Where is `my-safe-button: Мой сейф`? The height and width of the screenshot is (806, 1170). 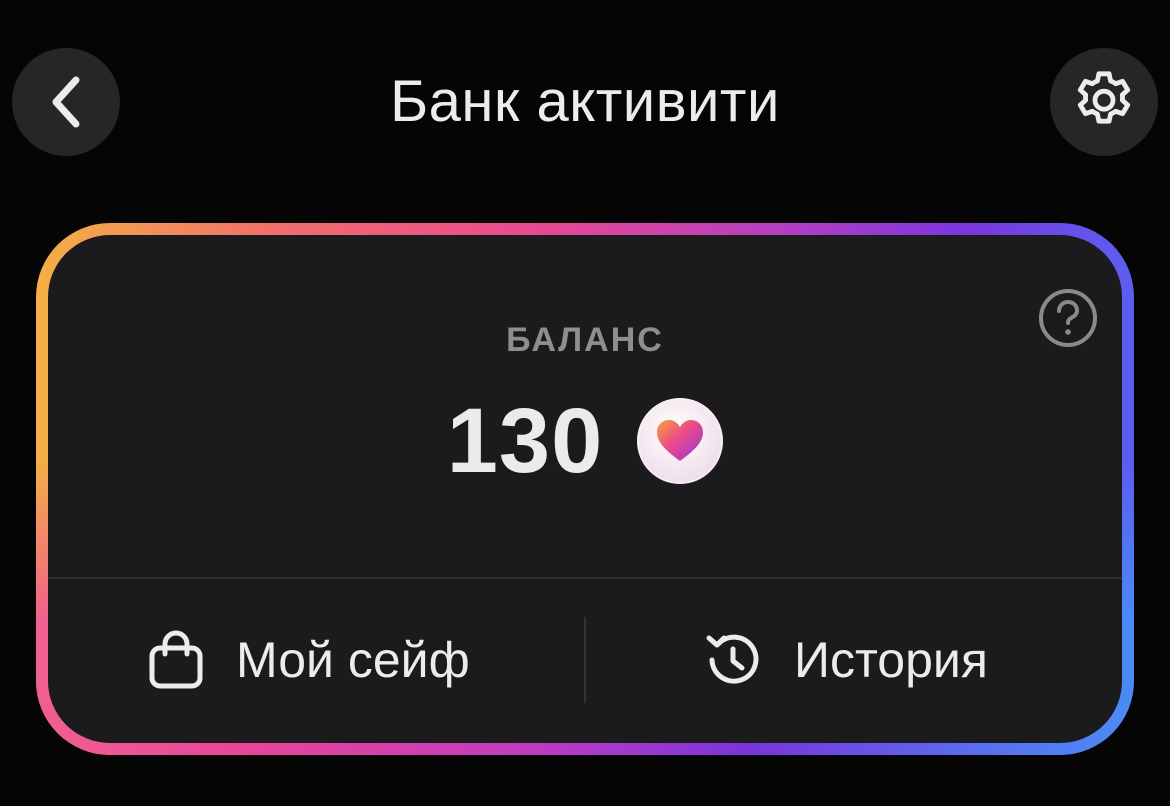 my-safe-button: Мой сейф is located at coordinates (309, 660).